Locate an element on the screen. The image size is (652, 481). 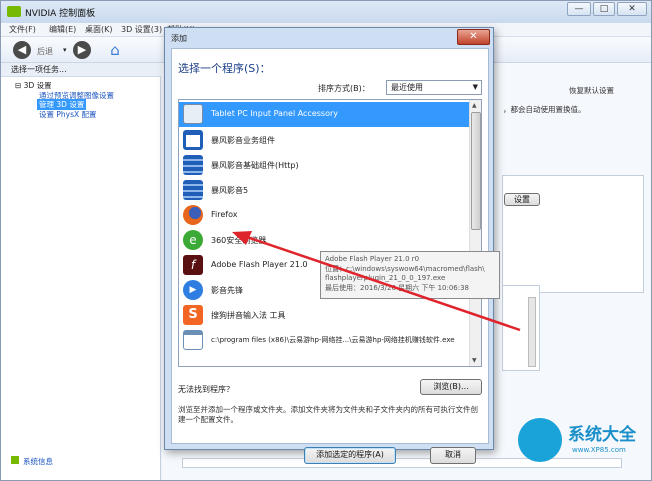
watermark-text: 系统大全 is located at coordinates (602, 435).